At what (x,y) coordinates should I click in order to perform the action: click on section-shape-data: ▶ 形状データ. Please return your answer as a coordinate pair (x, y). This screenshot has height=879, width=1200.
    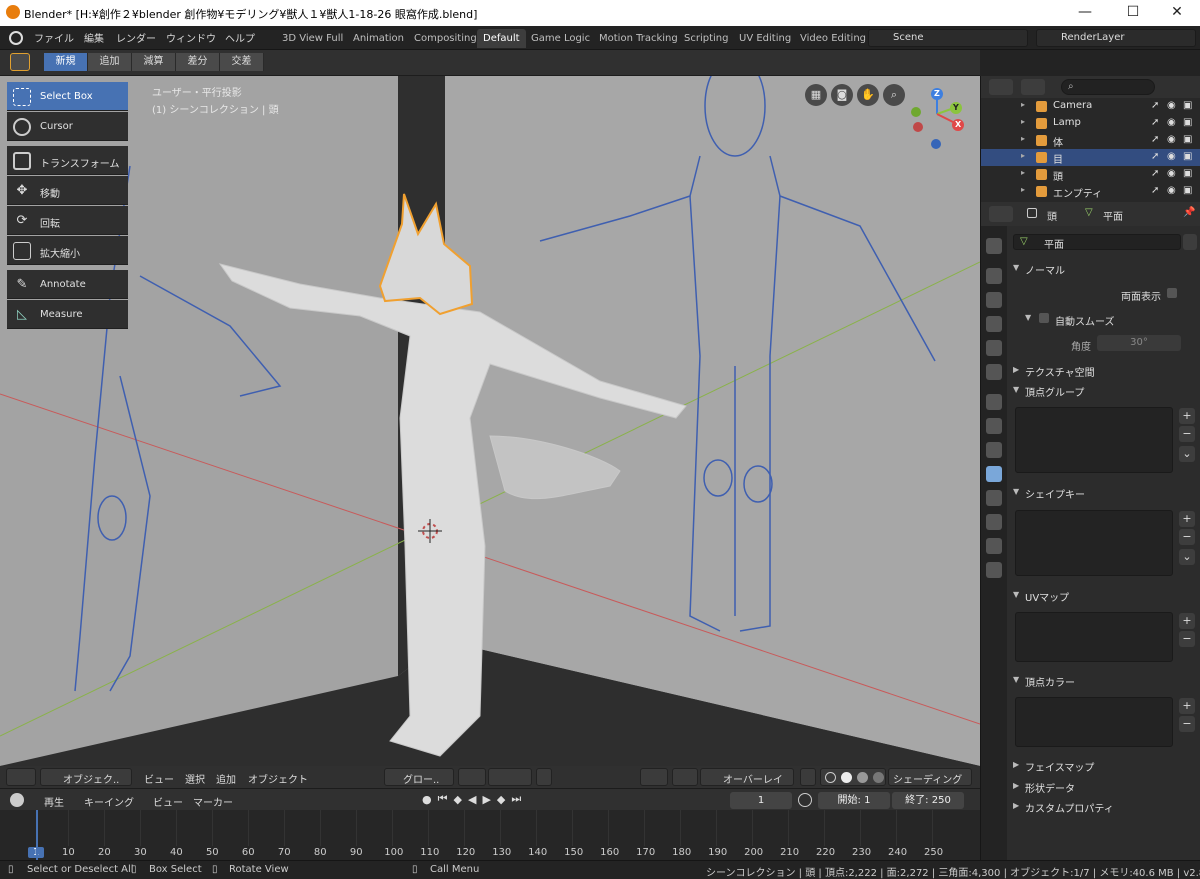
    Looking at the image, I should click on (1104, 786).